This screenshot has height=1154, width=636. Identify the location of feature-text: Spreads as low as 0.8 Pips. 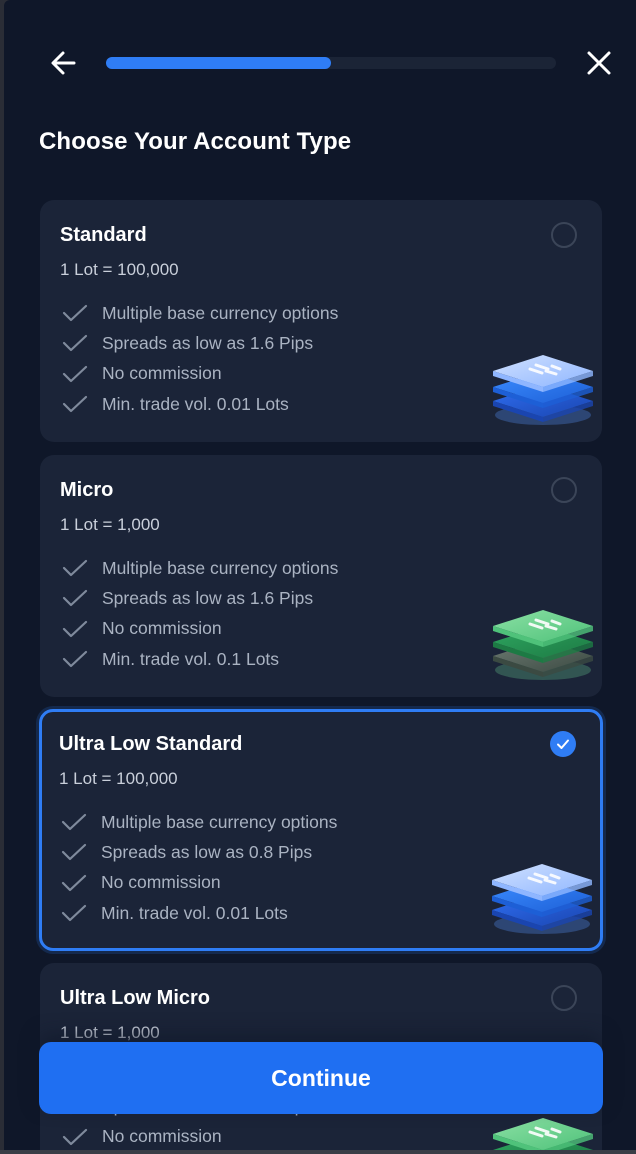
(207, 851).